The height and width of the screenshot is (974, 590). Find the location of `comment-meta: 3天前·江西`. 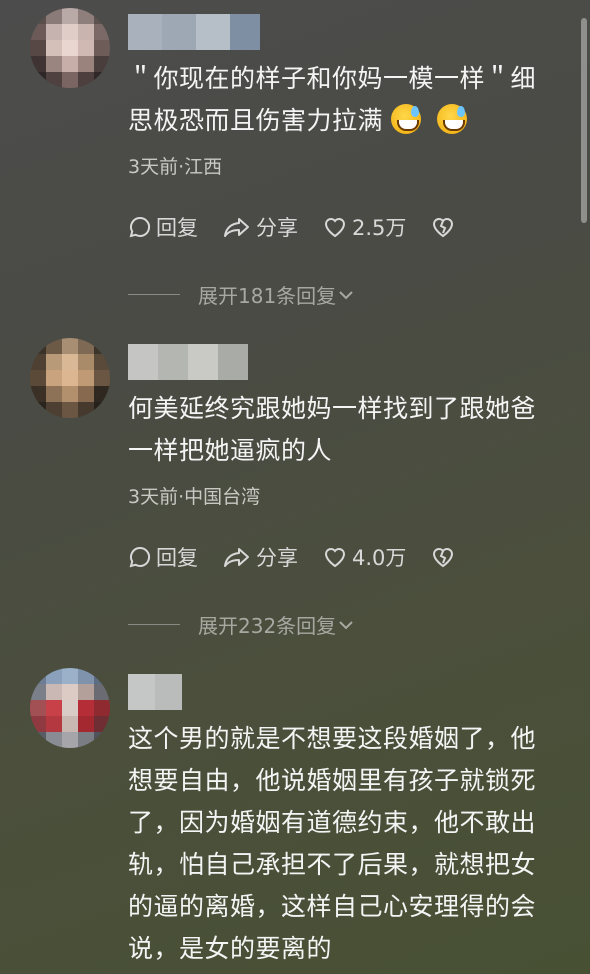

comment-meta: 3天前·江西 is located at coordinates (175, 167).